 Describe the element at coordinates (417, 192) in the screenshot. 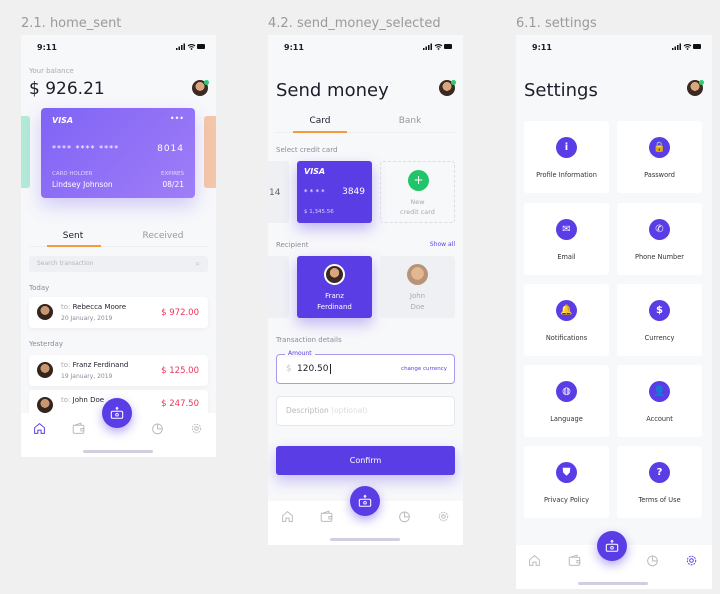

I see `new-card-button: + New credit card` at that location.